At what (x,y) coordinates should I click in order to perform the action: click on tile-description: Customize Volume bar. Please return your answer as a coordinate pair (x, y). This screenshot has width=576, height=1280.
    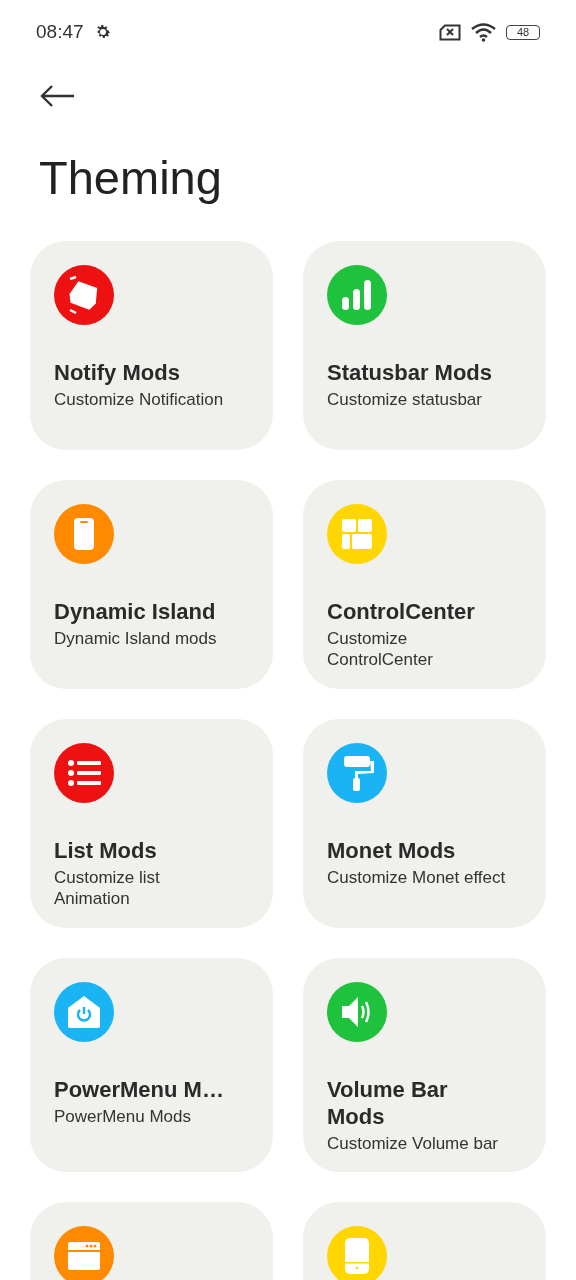
    Looking at the image, I should click on (413, 1143).